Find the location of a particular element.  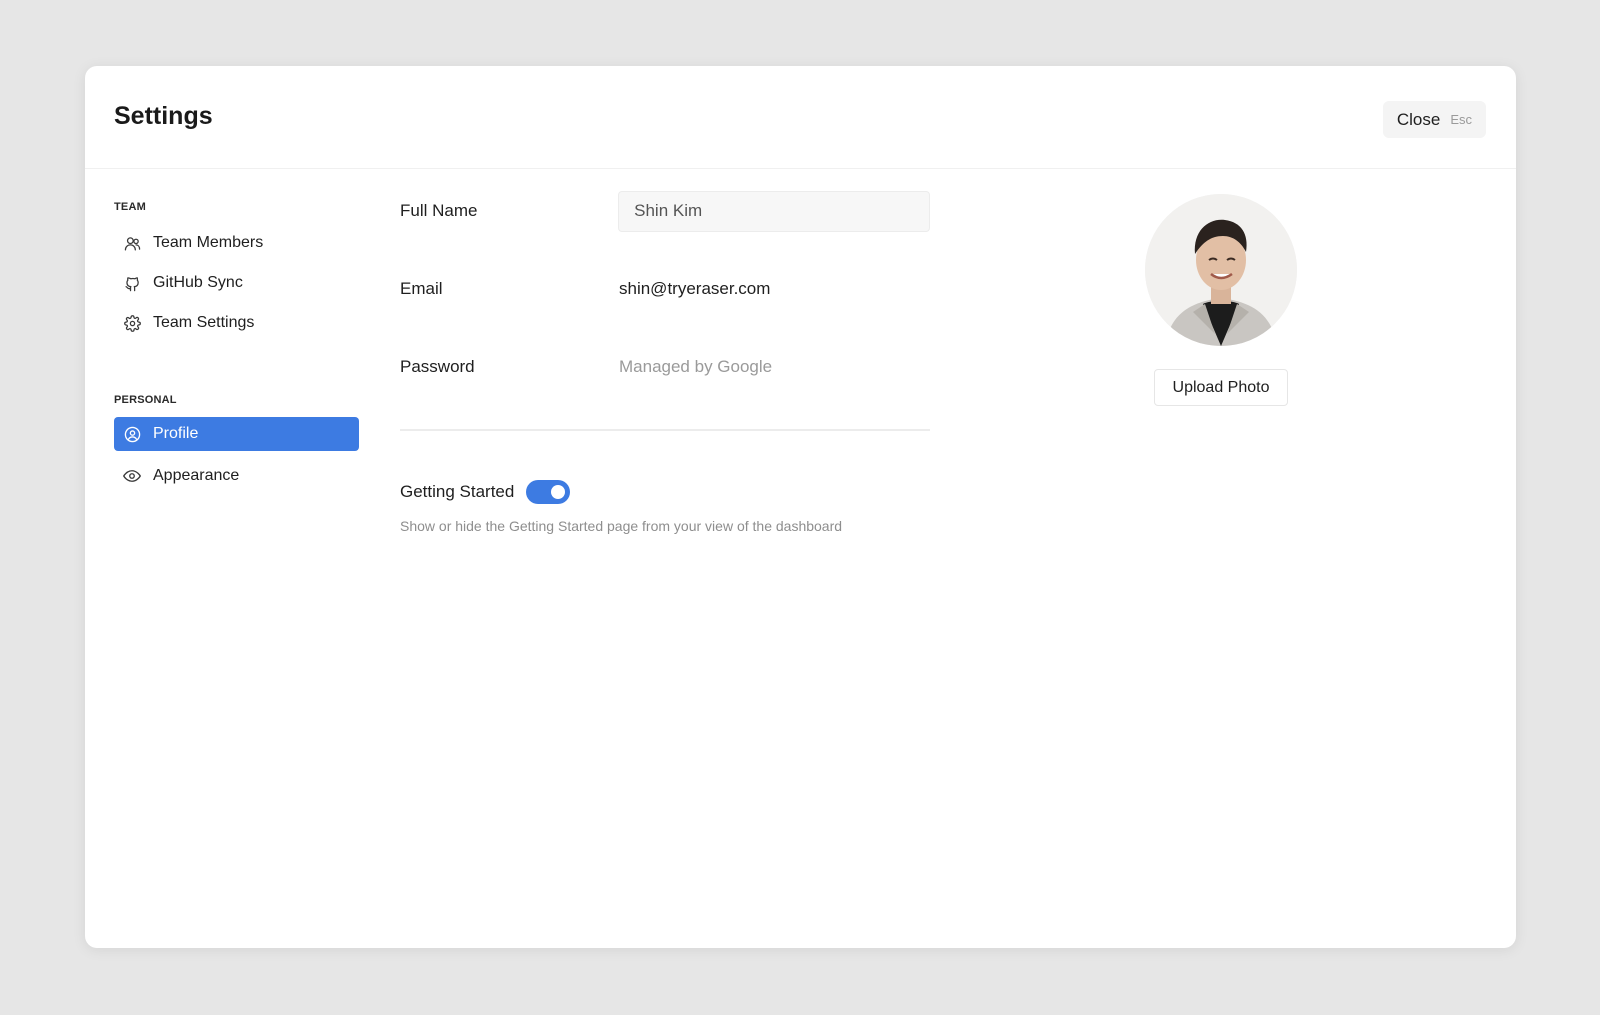

password-label: Password is located at coordinates (437, 366).